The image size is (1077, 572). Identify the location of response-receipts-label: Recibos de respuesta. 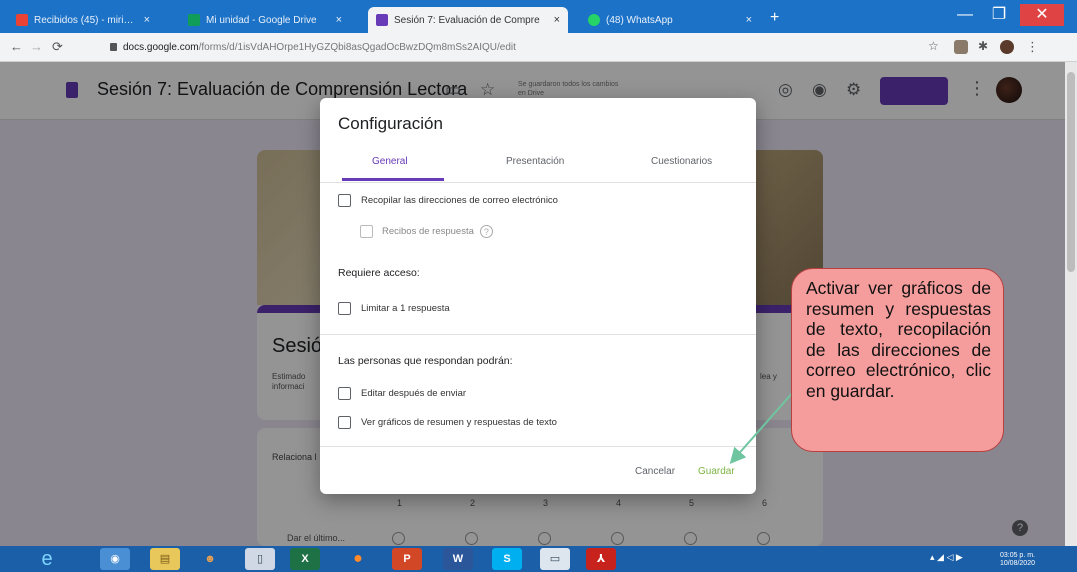
(428, 232).